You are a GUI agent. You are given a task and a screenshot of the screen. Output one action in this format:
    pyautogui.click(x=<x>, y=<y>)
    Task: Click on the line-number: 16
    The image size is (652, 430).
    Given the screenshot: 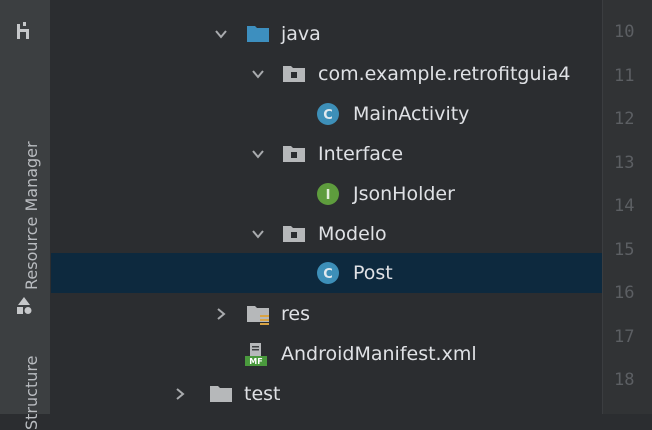 What is the action you would take?
    pyautogui.click(x=624, y=293)
    